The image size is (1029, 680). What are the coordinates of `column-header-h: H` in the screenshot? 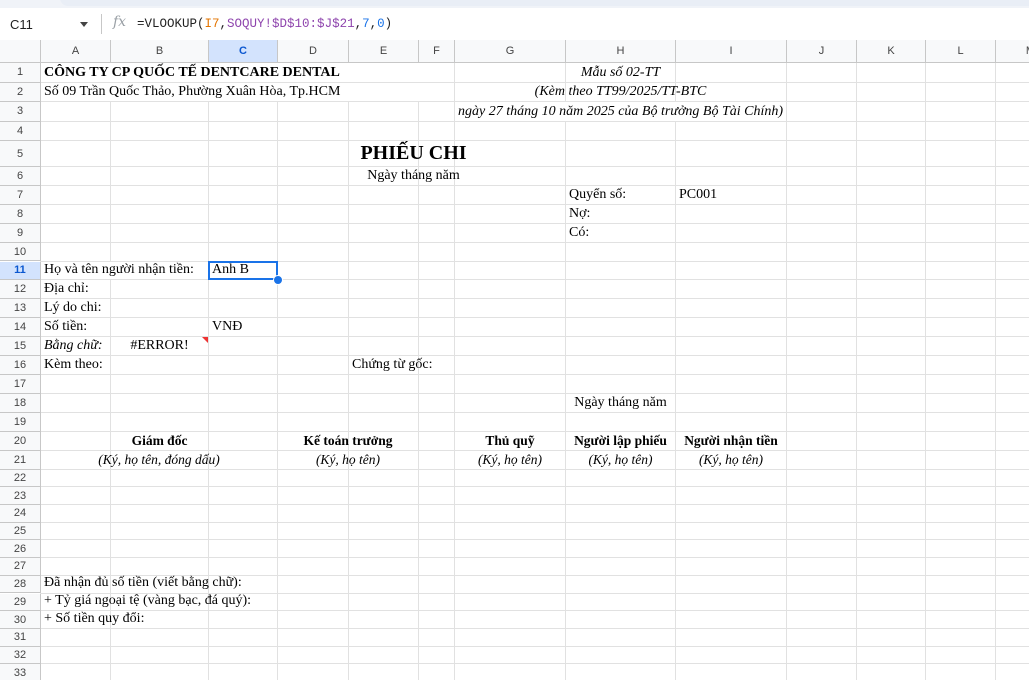 It's located at (621, 51).